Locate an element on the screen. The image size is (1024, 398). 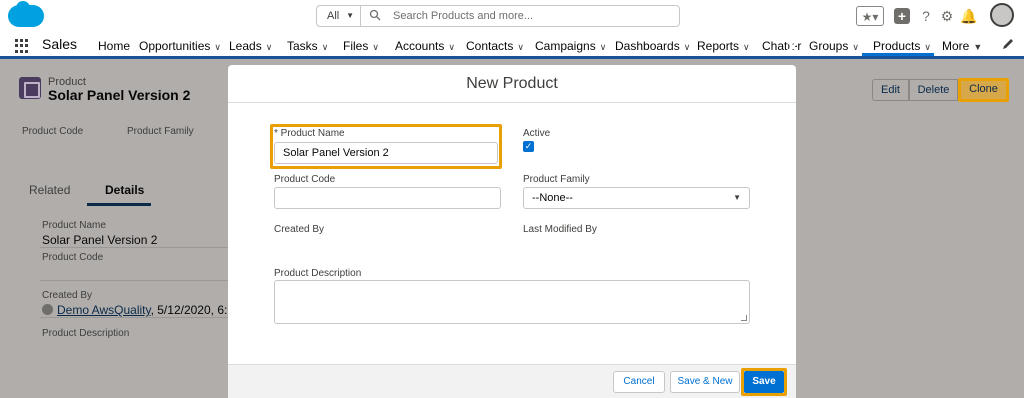
tab-related: Related is located at coordinates (49, 190).